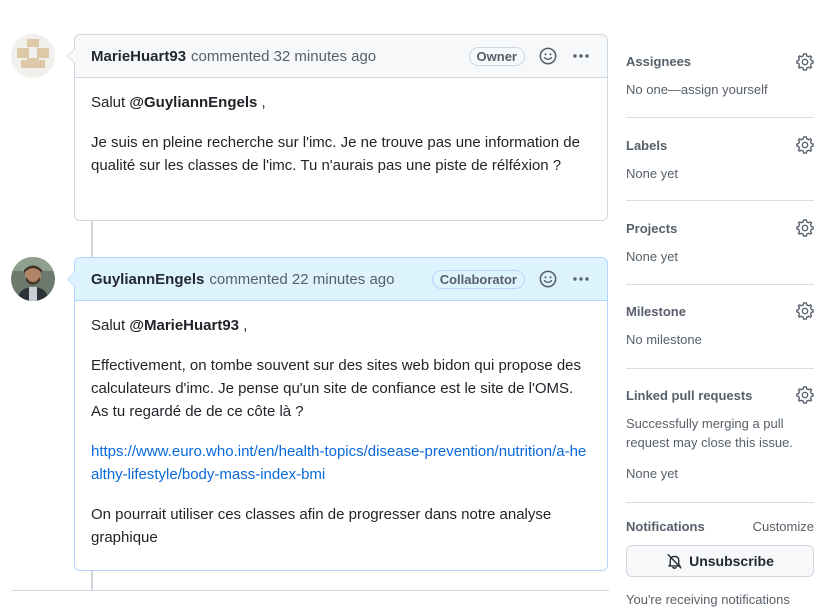  What do you see at coordinates (301, 279) in the screenshot?
I see `comment-timestamp: commented 22 minutes ago` at bounding box center [301, 279].